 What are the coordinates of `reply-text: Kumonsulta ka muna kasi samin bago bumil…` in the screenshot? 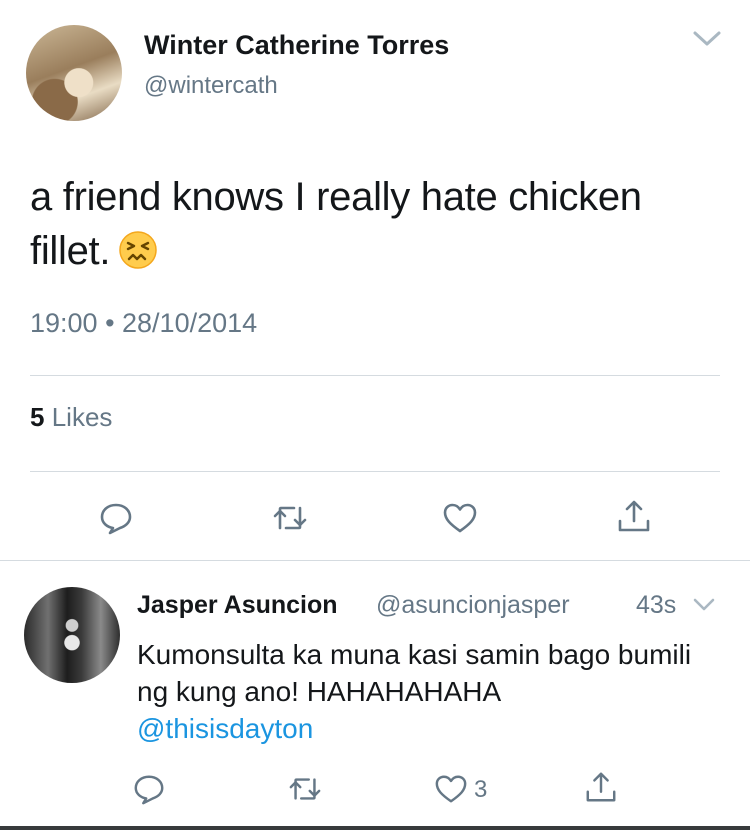 It's located at (432, 691).